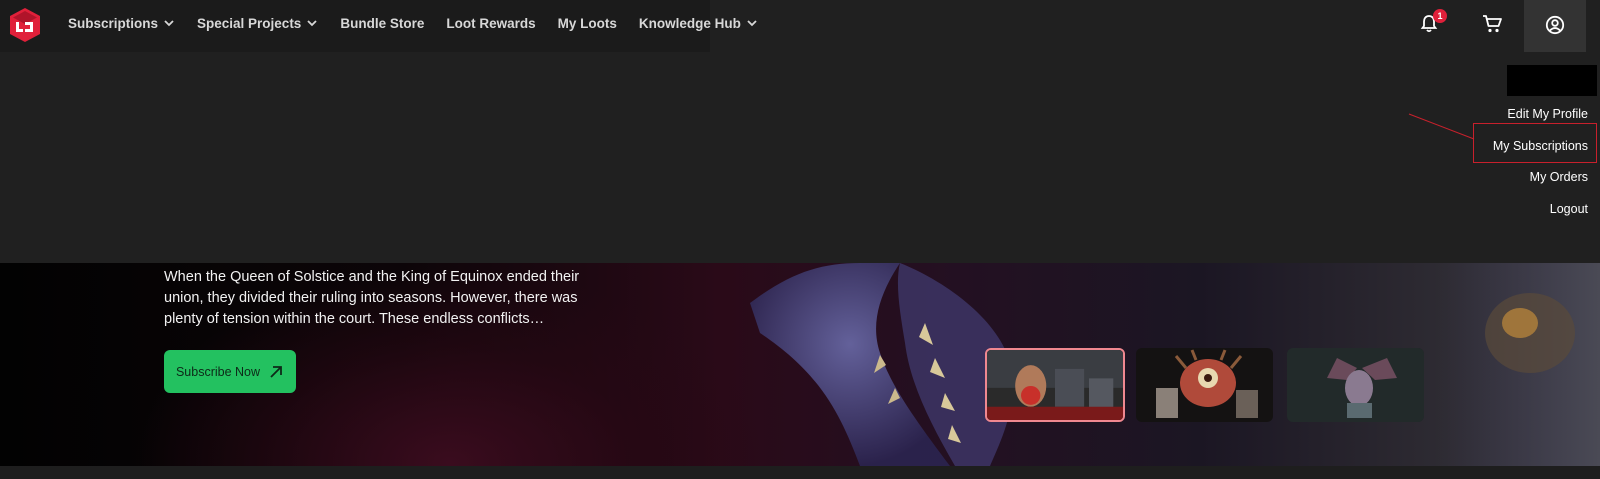  I want to click on nav-bundle-store: Bundle Store, so click(382, 23).